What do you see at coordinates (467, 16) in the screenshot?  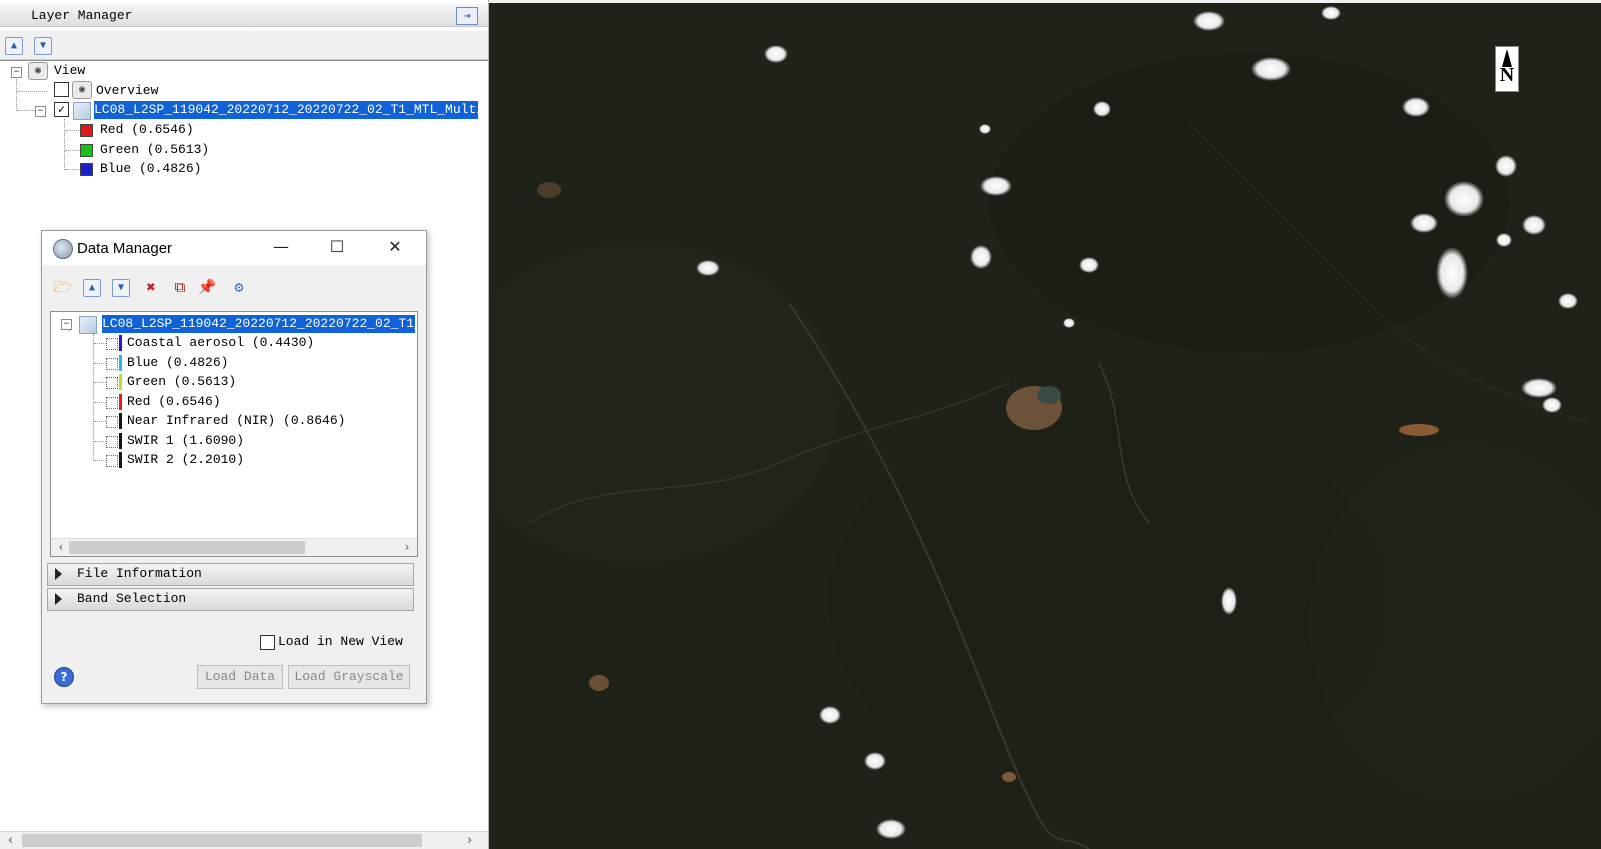 I see `dock-toggle-icon: ⇥` at bounding box center [467, 16].